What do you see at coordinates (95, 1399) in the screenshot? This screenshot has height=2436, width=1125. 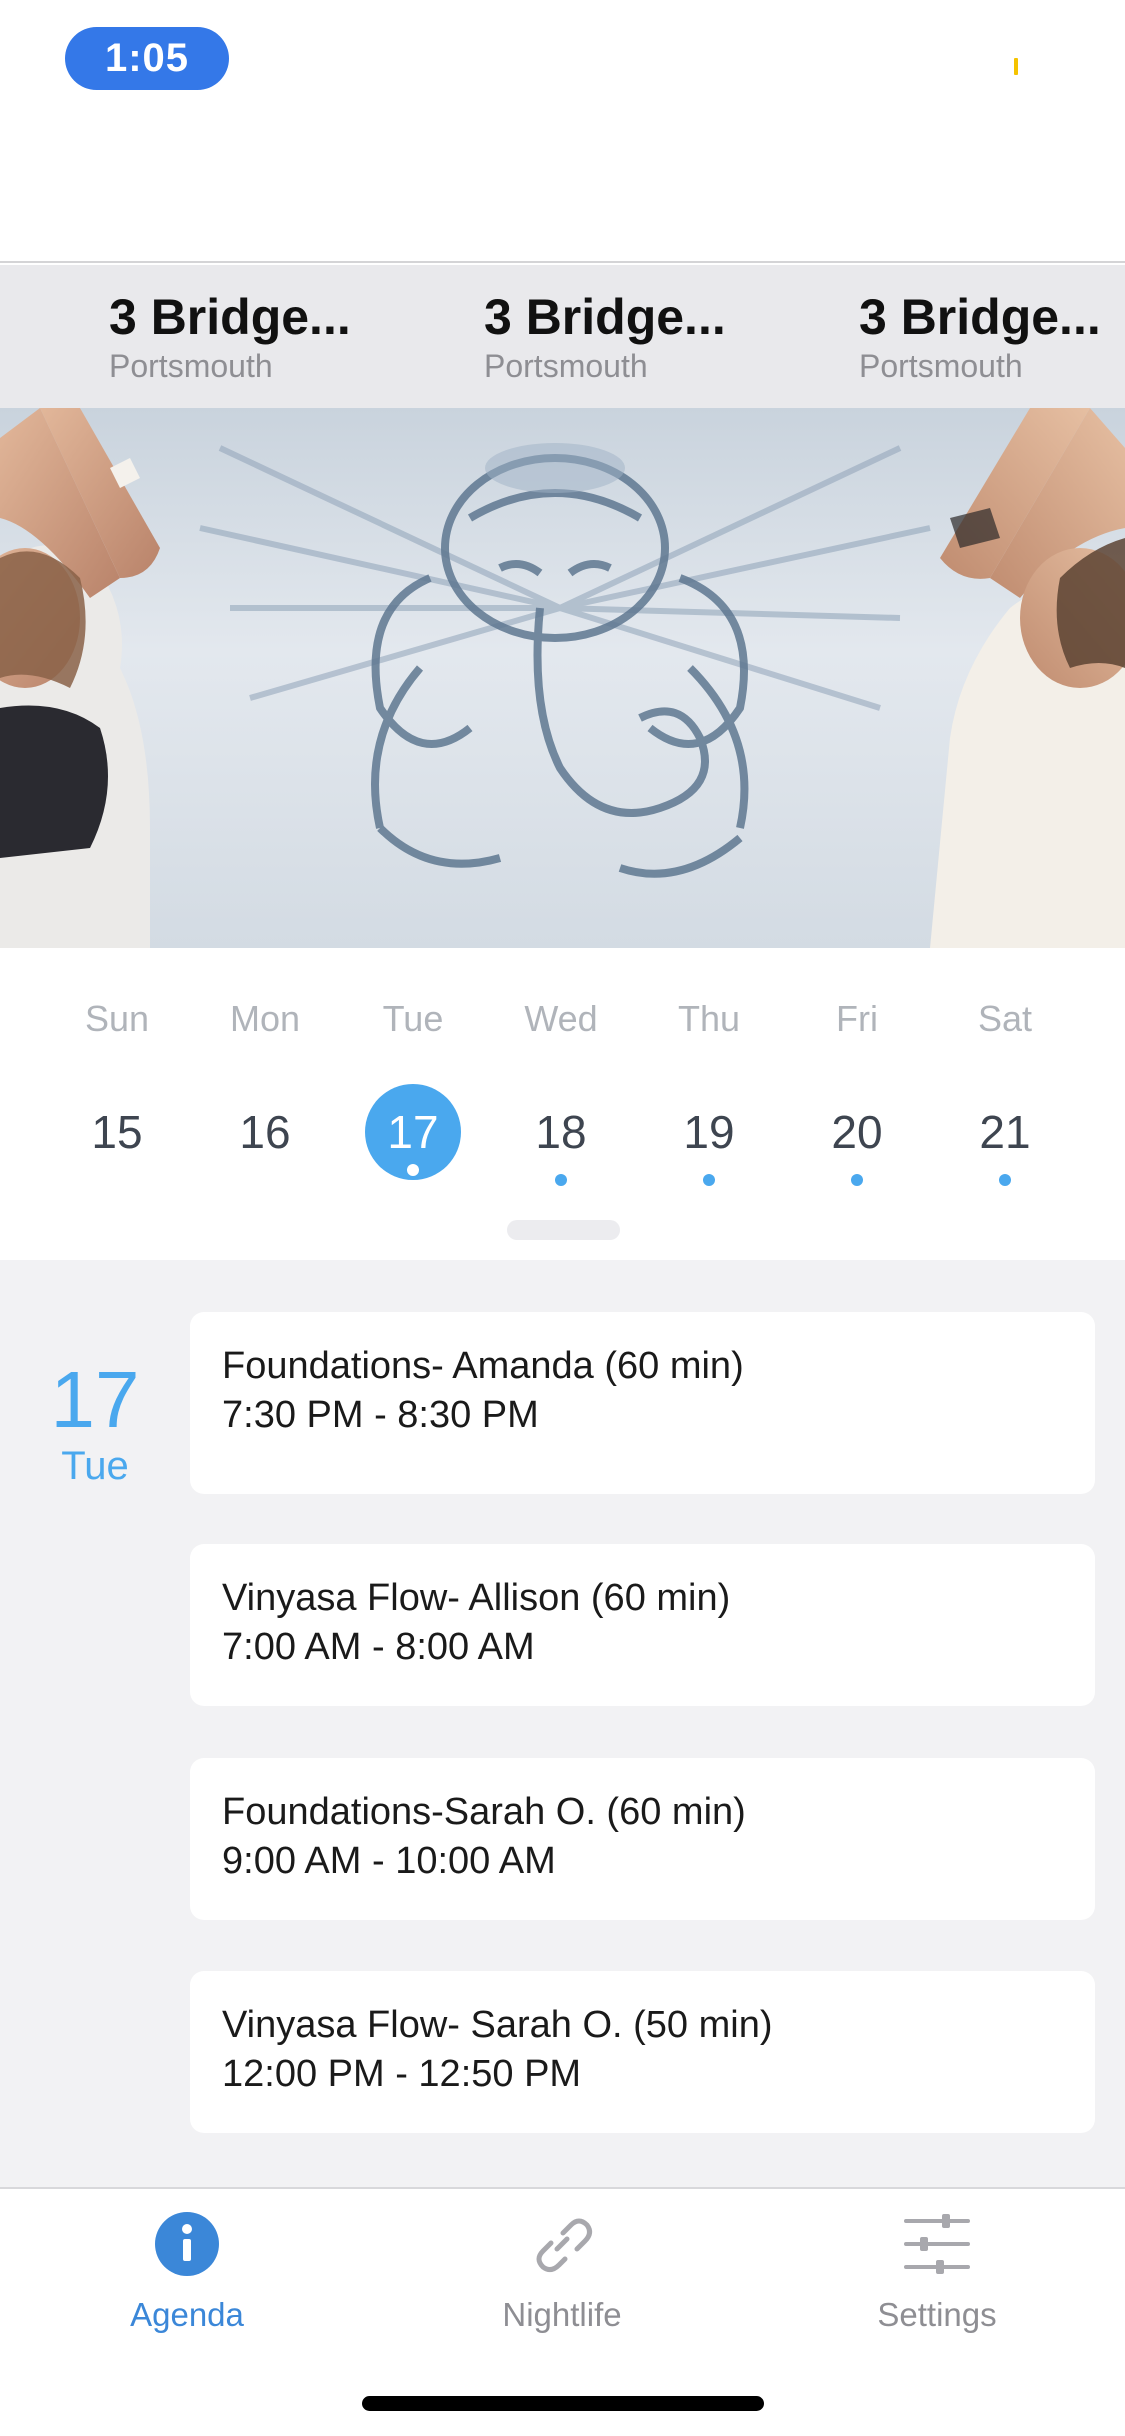 I see `agenda-date-number: 17` at bounding box center [95, 1399].